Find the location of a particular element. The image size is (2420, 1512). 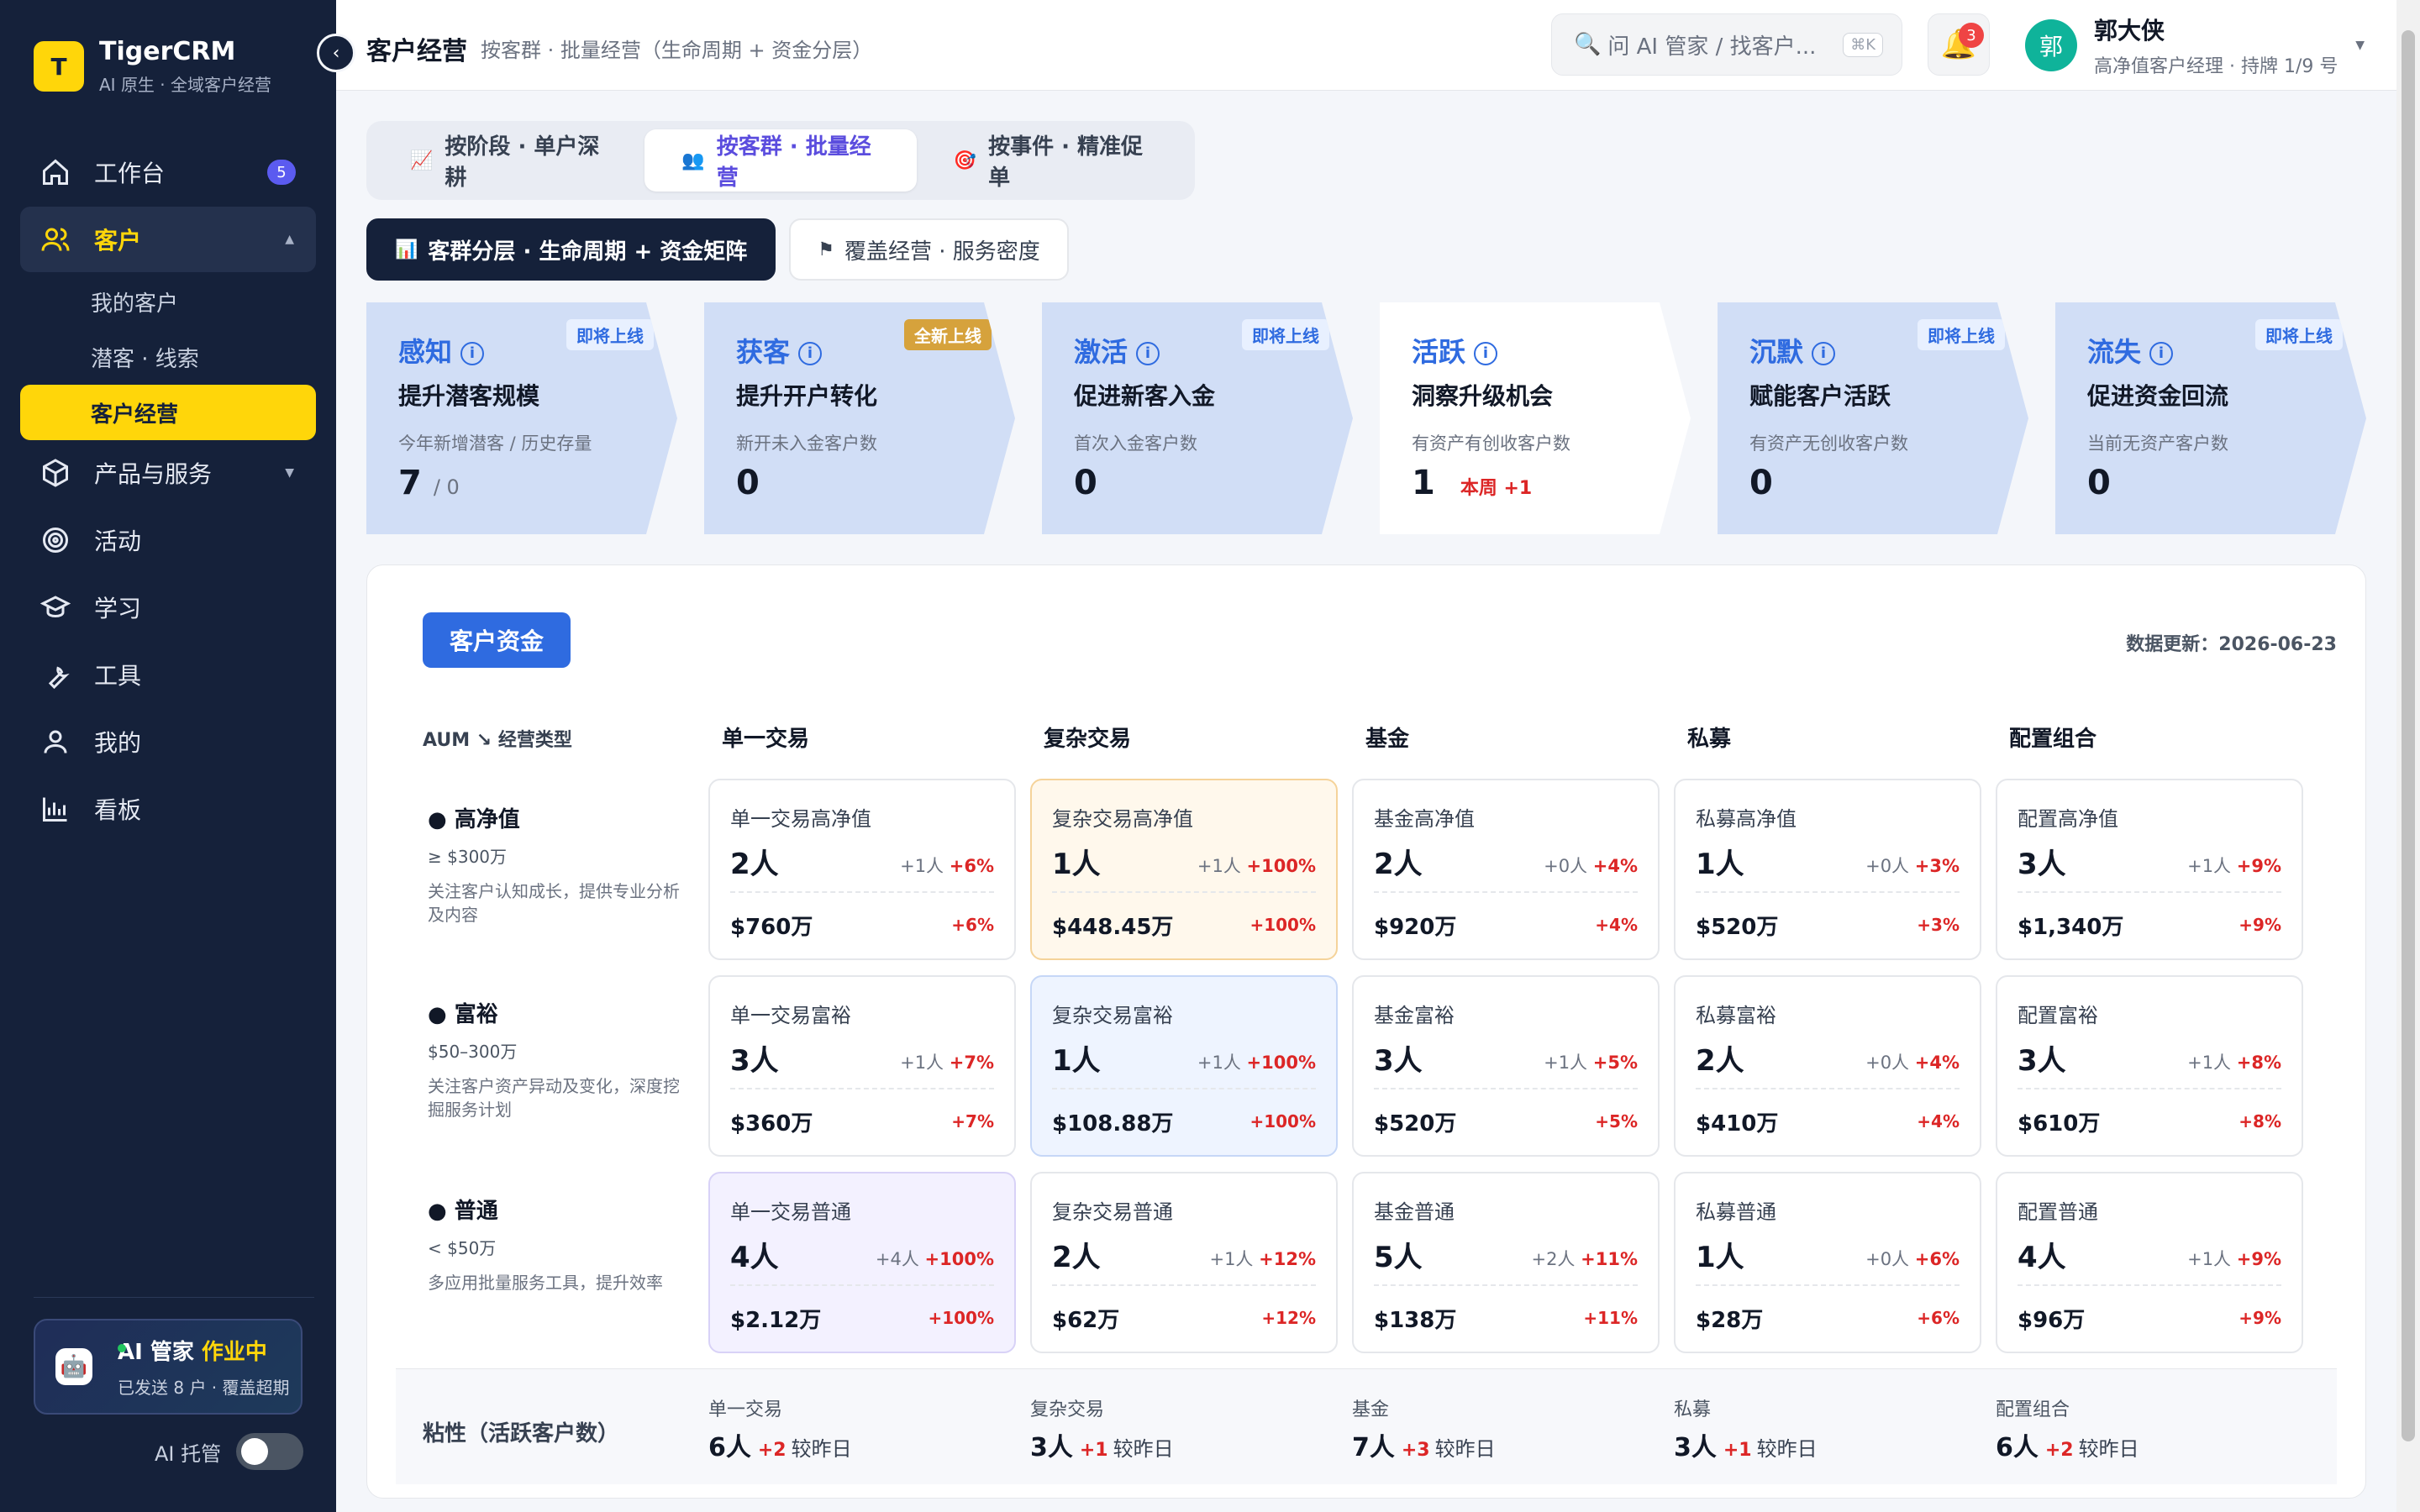

stage-name-text: 沉默 is located at coordinates (1776, 352).